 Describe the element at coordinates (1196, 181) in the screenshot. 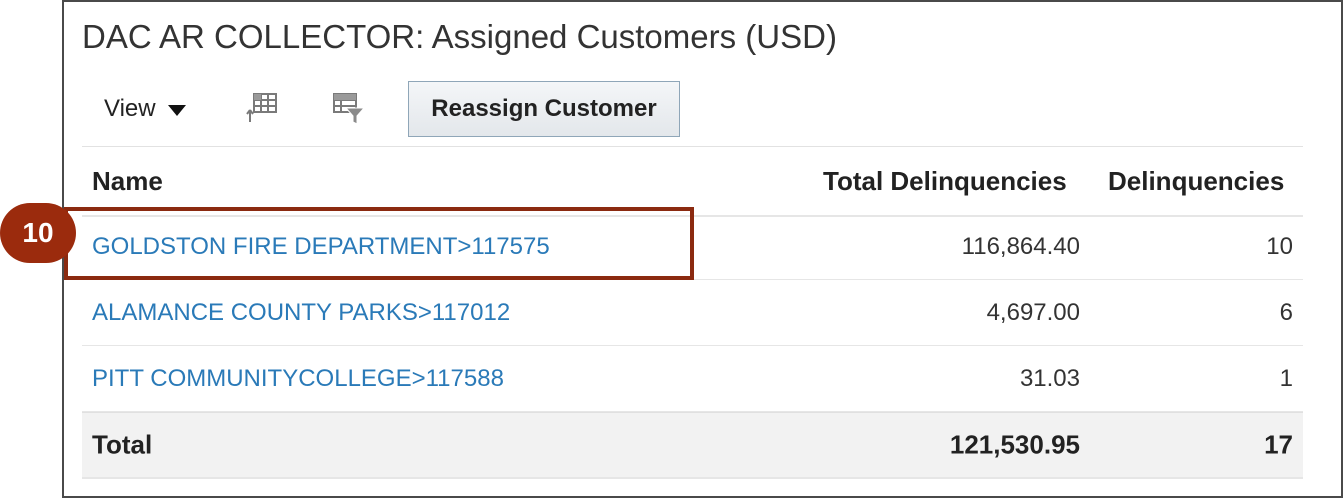

I see `column-header-delinquencies: Delinquencies` at that location.